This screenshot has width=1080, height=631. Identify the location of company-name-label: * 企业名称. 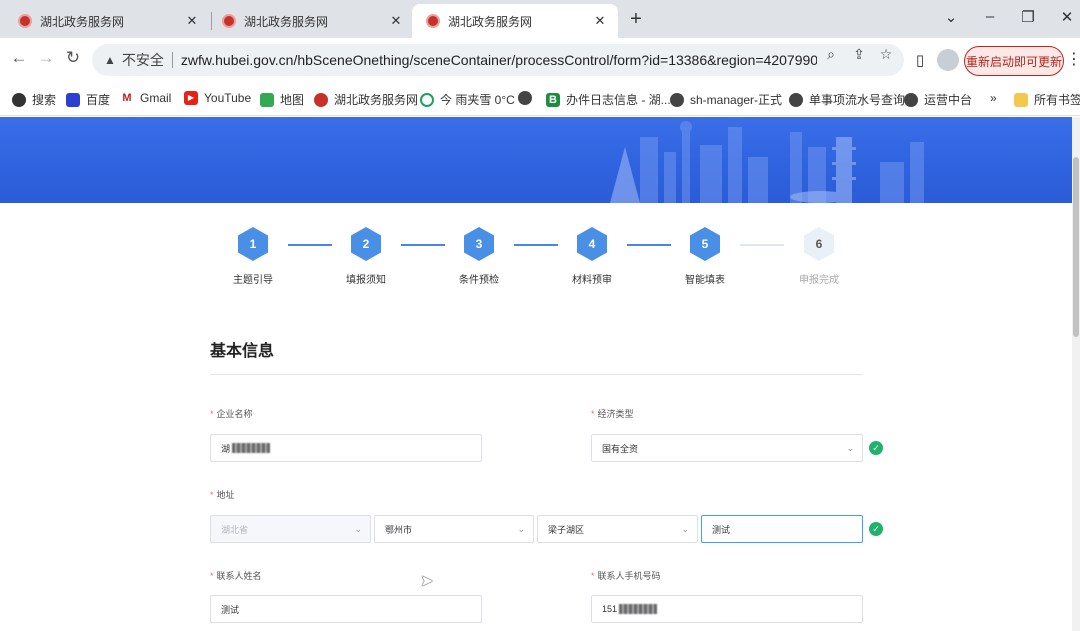
(231, 414).